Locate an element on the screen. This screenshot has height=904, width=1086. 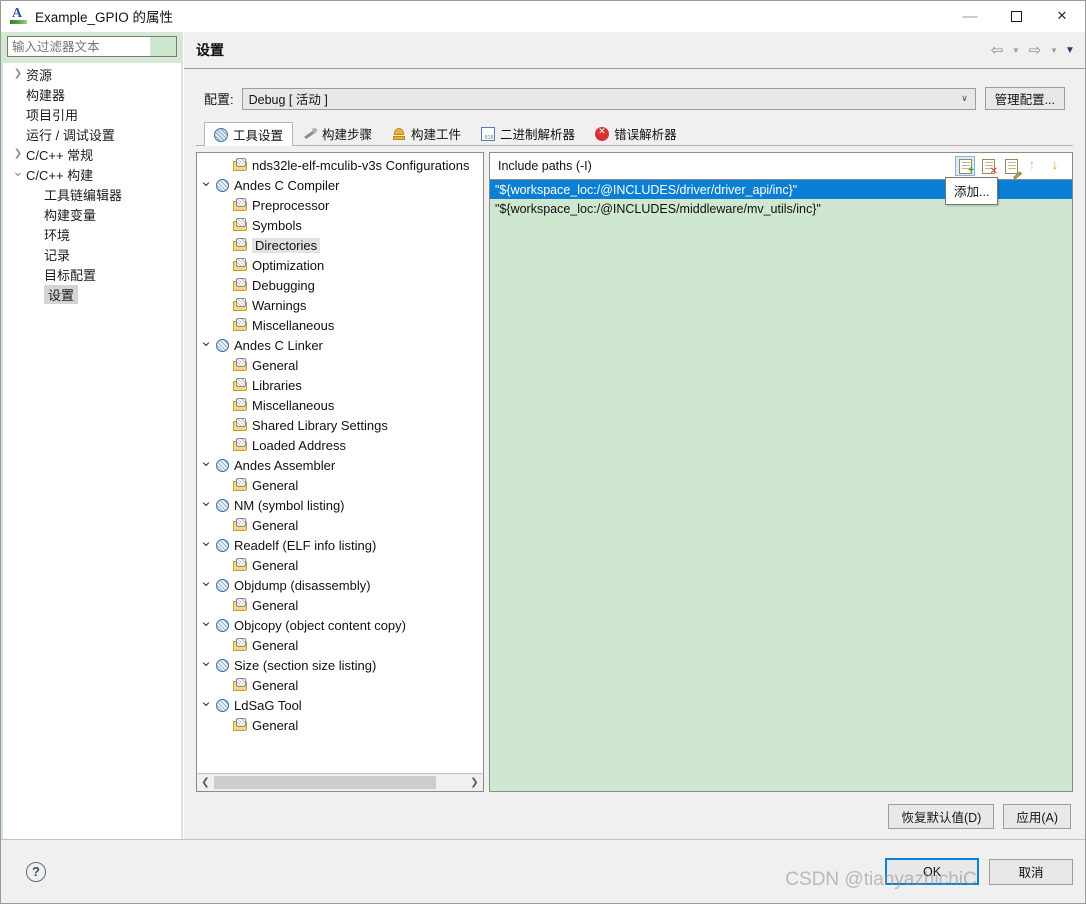
tool-tree-hscrollbar: ❮ ❯ is located at coordinates (340, 782).